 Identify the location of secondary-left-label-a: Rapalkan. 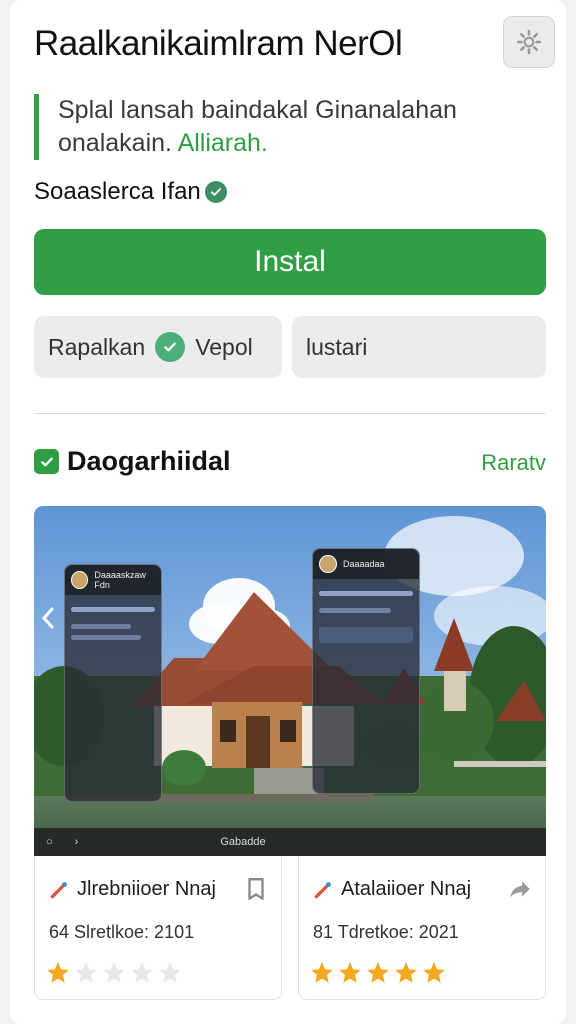
(97, 346).